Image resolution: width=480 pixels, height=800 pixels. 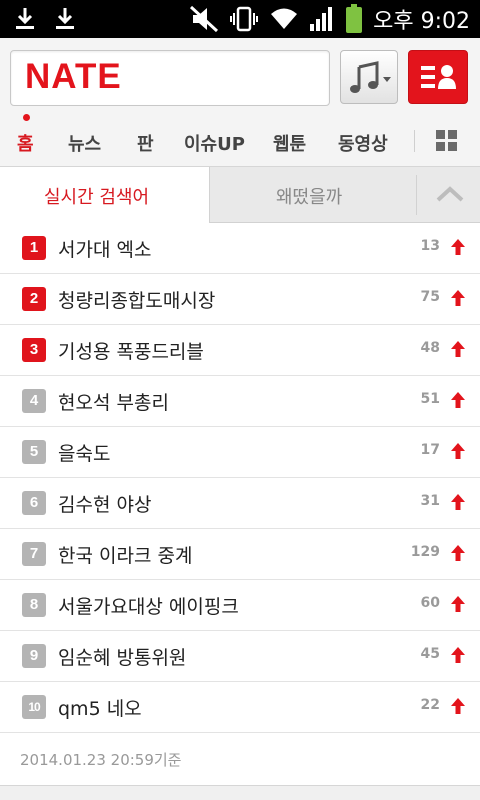 I want to click on list-item: 1 서가대 엑소 13, so click(x=240, y=248).